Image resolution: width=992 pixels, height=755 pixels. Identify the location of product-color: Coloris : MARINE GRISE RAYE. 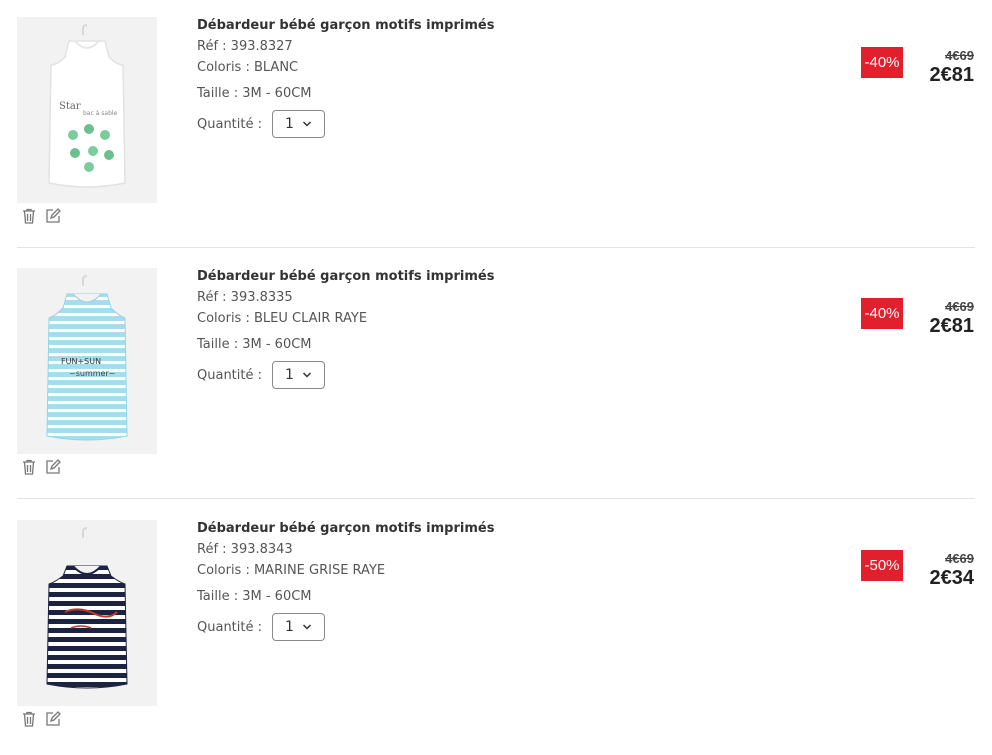
(291, 570).